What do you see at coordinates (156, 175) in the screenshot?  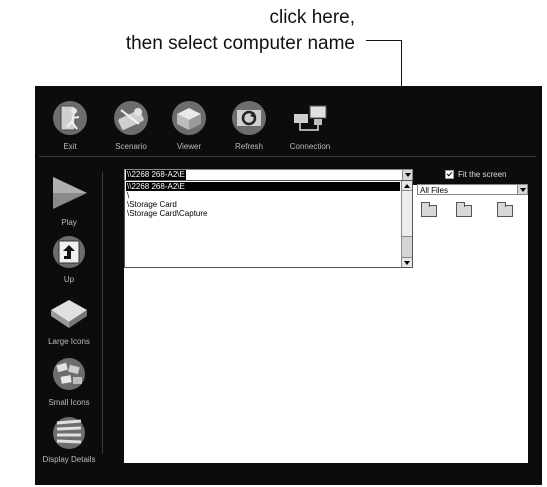 I see `path-combobox-value: \\2268 268-A2\E` at bounding box center [156, 175].